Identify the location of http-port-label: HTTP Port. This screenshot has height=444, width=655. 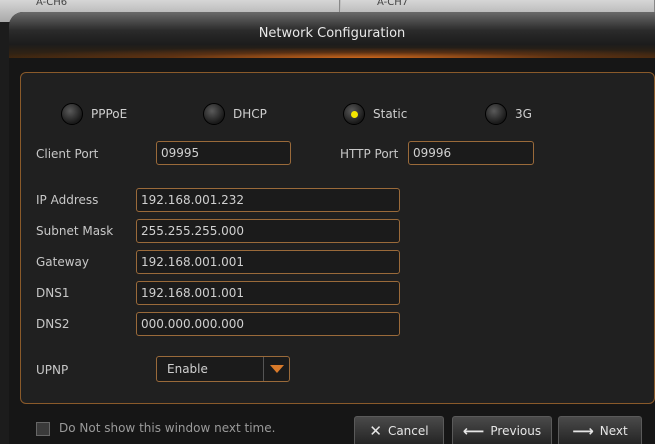
(369, 154).